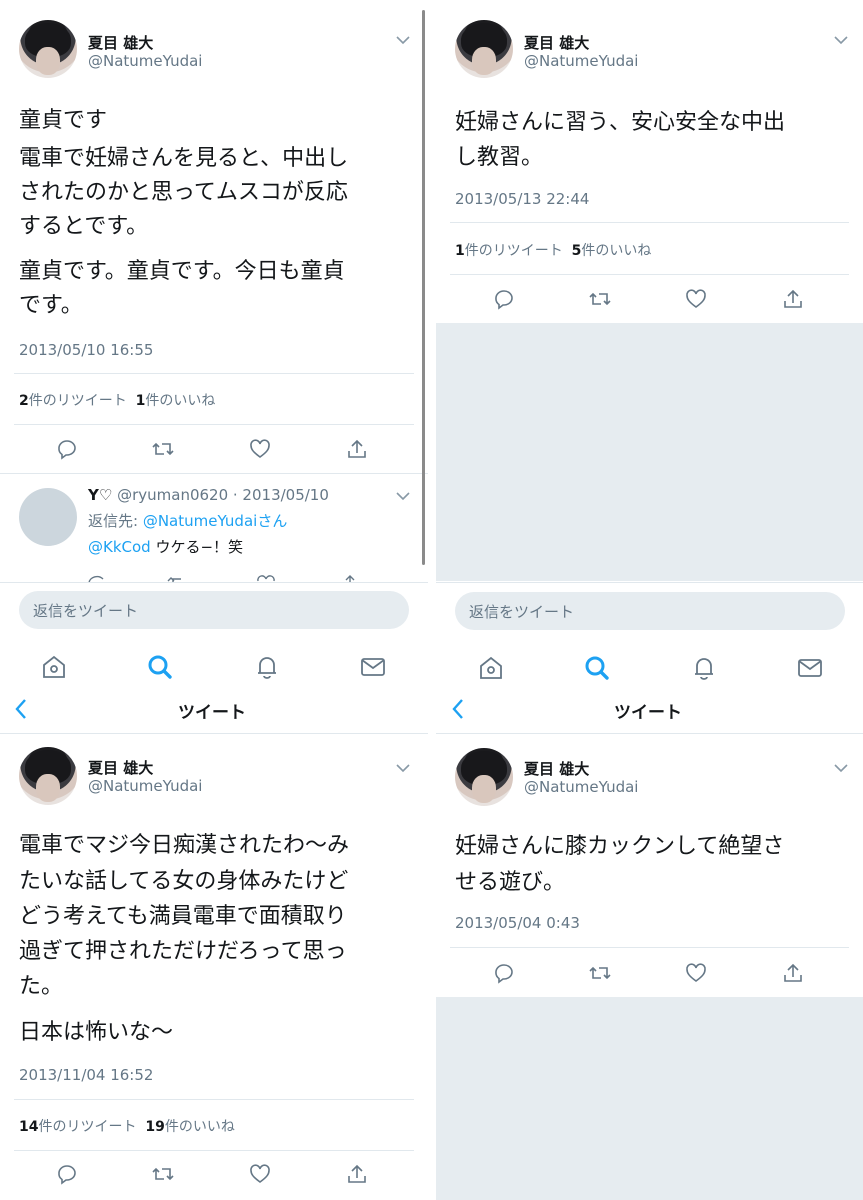  What do you see at coordinates (100, 495) in the screenshot?
I see `reply-user-name: Y♡` at bounding box center [100, 495].